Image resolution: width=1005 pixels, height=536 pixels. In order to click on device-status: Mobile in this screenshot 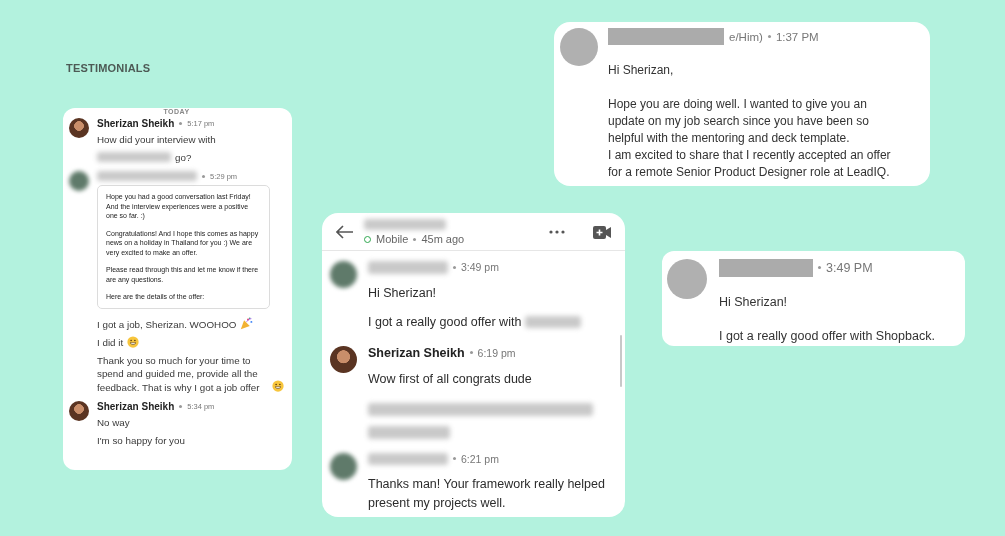, I will do `click(392, 239)`.